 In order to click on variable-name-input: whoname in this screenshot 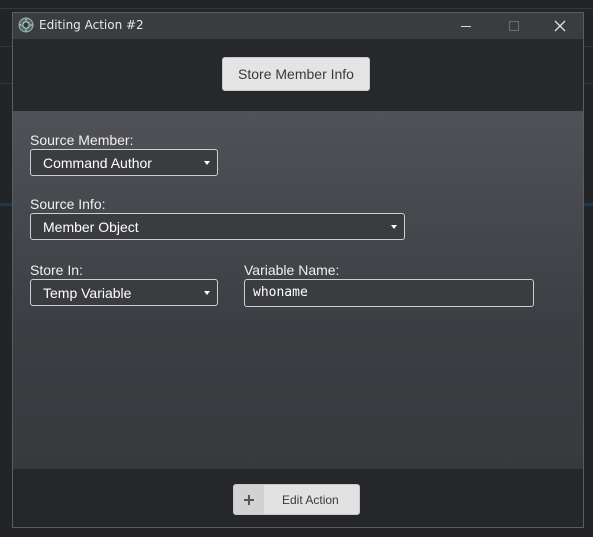, I will do `click(389, 293)`.